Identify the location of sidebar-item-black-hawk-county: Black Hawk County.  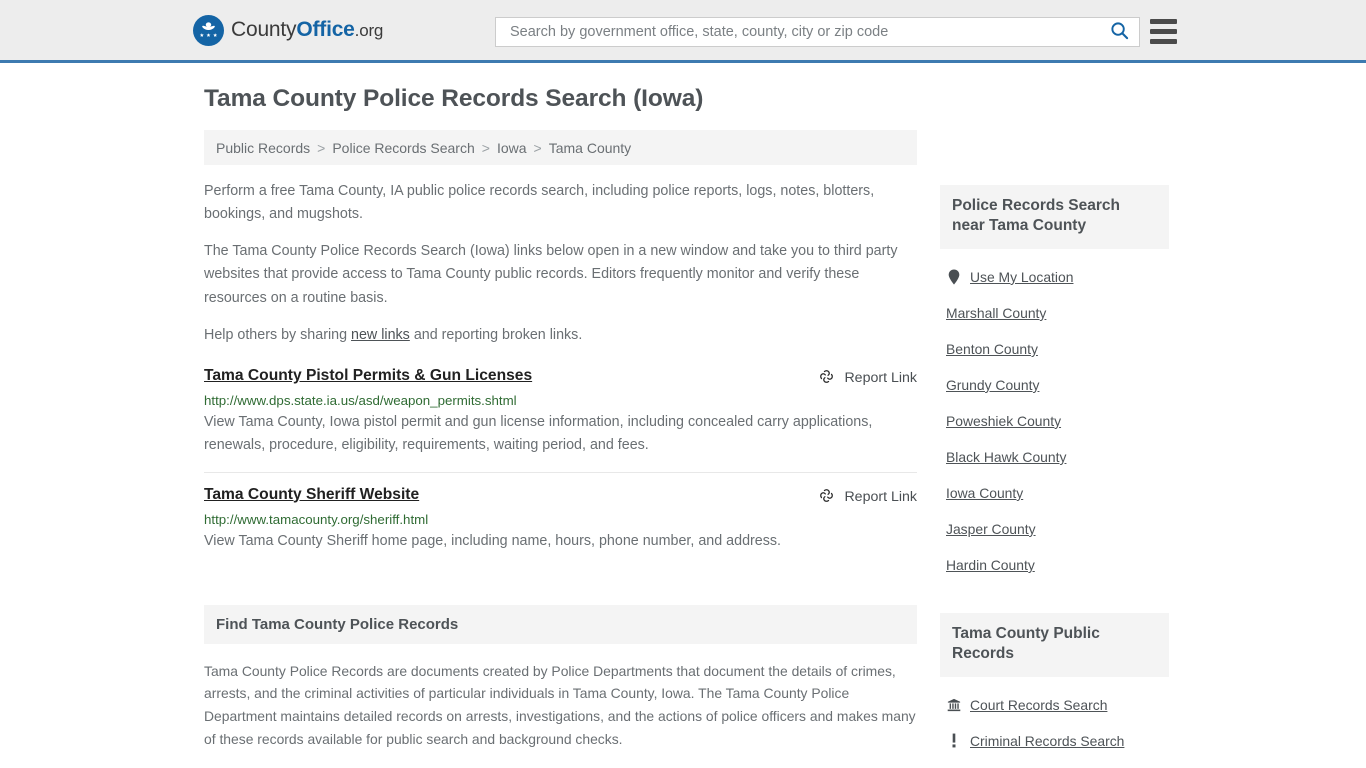
(1054, 457).